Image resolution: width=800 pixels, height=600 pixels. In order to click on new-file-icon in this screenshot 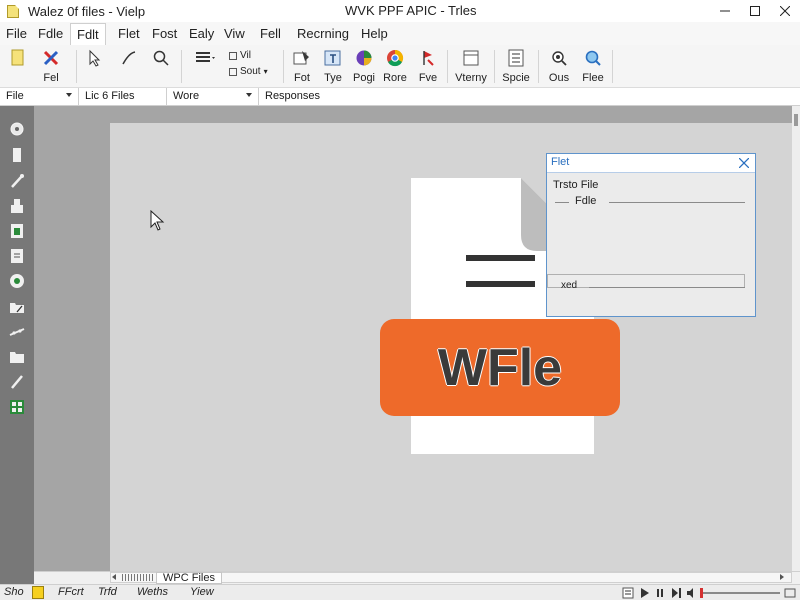, I will do `click(18, 58)`.